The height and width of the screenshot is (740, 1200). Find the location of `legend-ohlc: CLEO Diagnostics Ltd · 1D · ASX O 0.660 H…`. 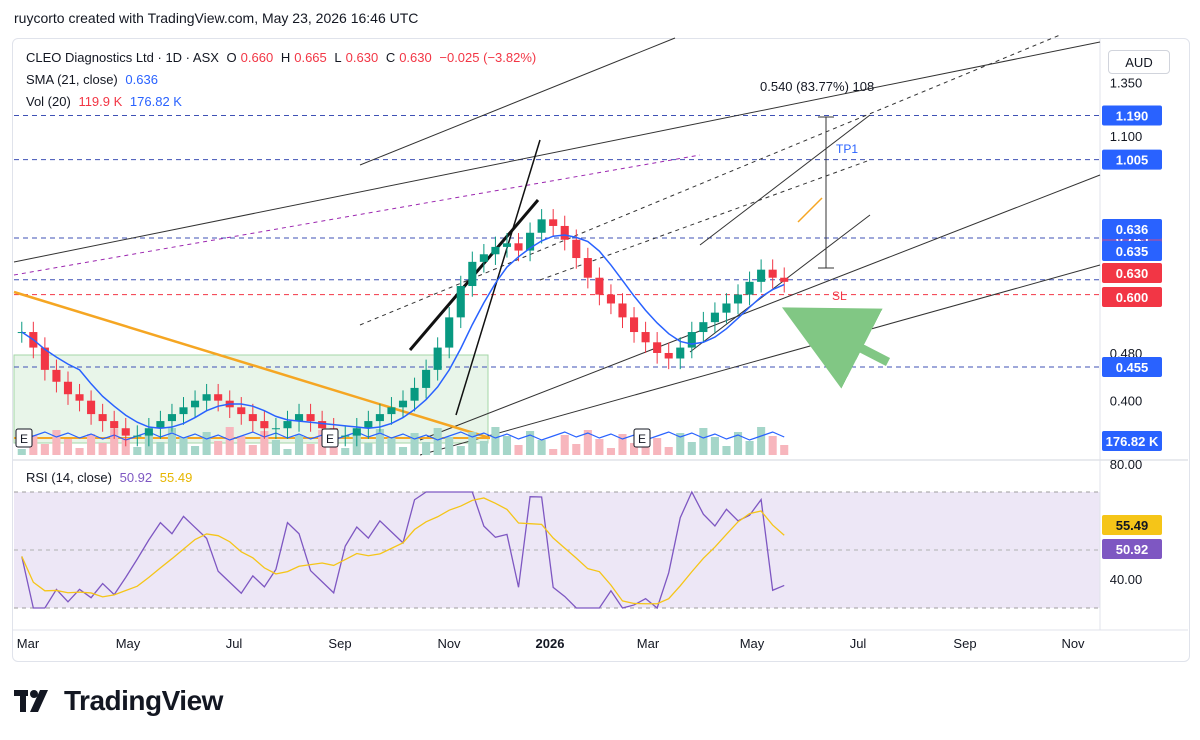

legend-ohlc: CLEO Diagnostics Ltd · 1D · ASX O 0.660 H… is located at coordinates (283, 57).